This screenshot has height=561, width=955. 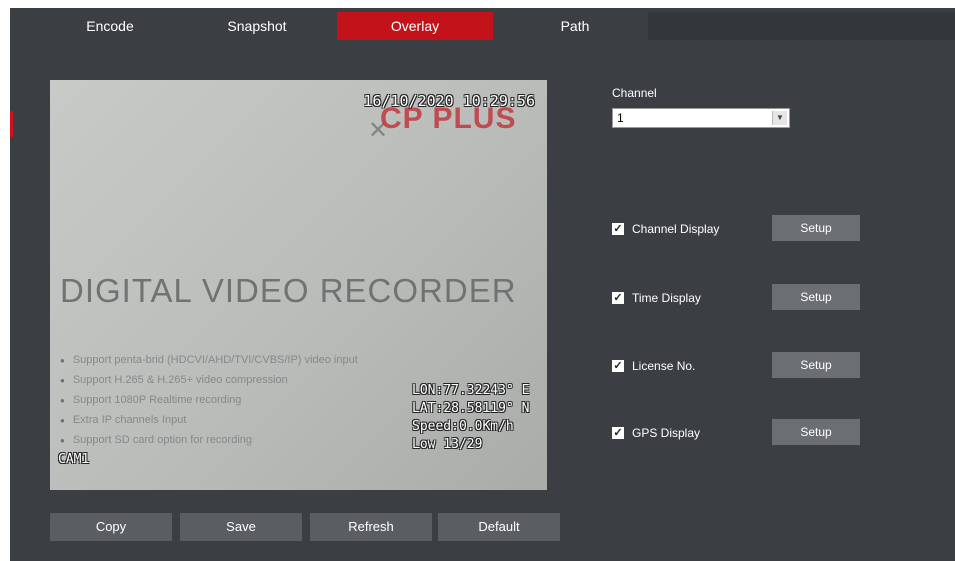 I want to click on osd-gps-lat: LAT:28.58119° N, so click(x=471, y=408).